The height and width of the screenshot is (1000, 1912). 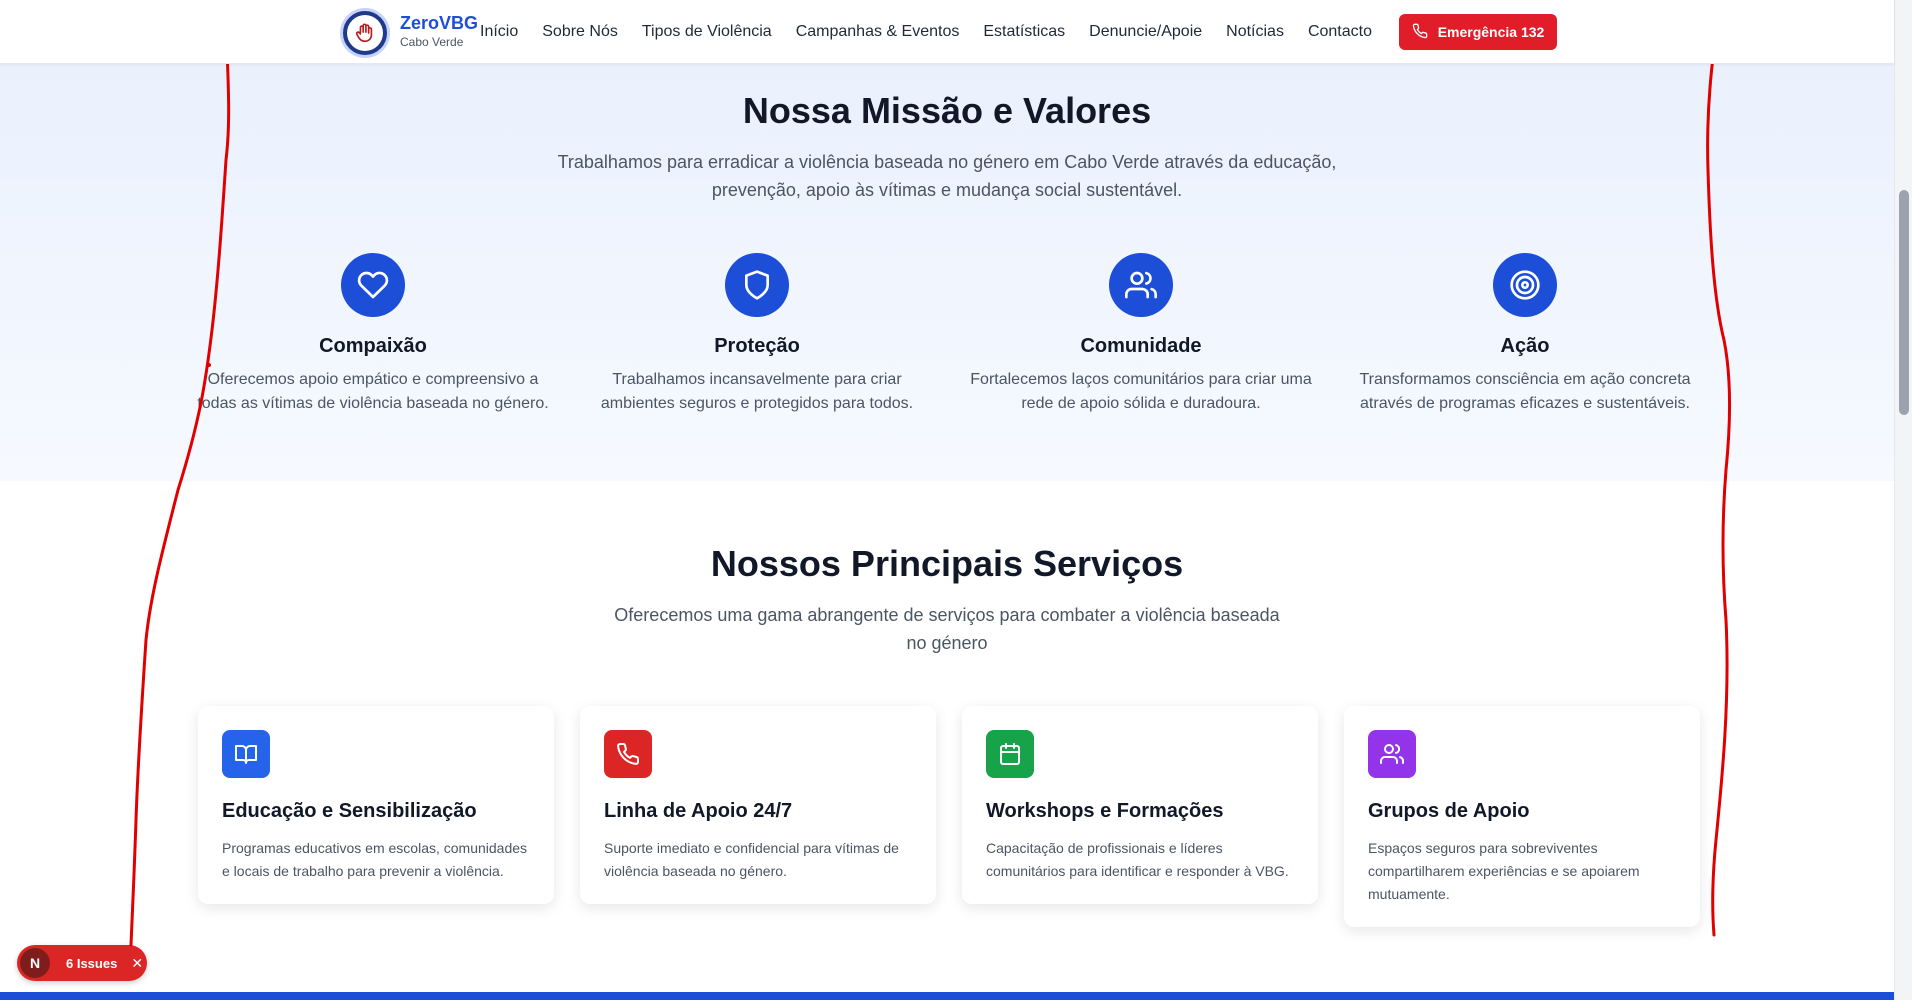 What do you see at coordinates (757, 346) in the screenshot?
I see `value-title: Proteção` at bounding box center [757, 346].